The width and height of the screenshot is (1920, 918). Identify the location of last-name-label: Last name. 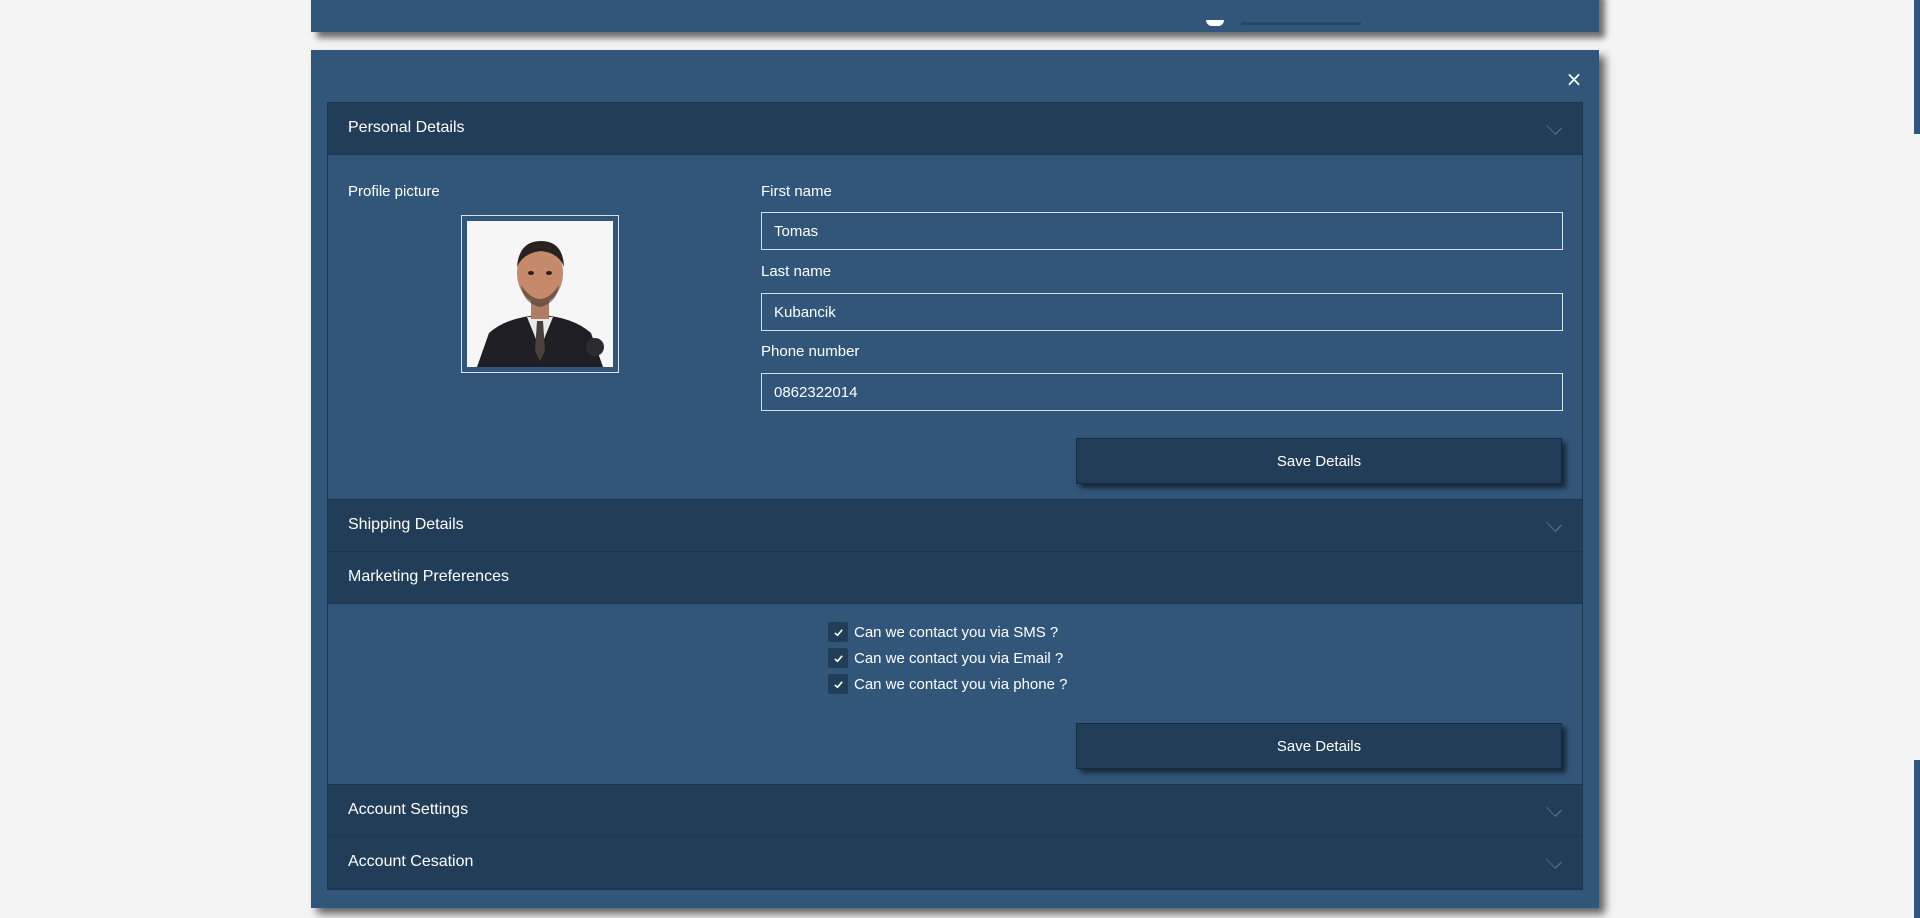
(796, 271).